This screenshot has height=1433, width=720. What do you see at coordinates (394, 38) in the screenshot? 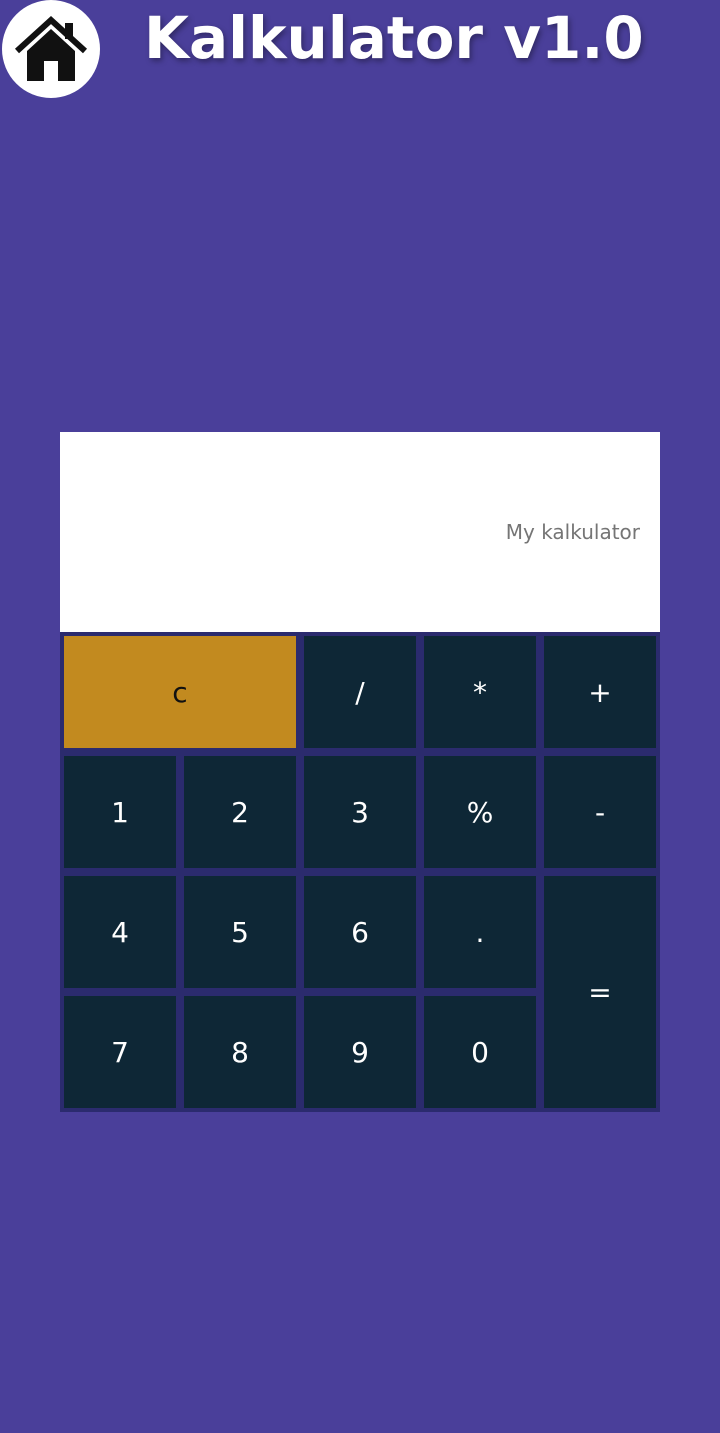
I see `app-title: Kalkulator v1.0` at bounding box center [394, 38].